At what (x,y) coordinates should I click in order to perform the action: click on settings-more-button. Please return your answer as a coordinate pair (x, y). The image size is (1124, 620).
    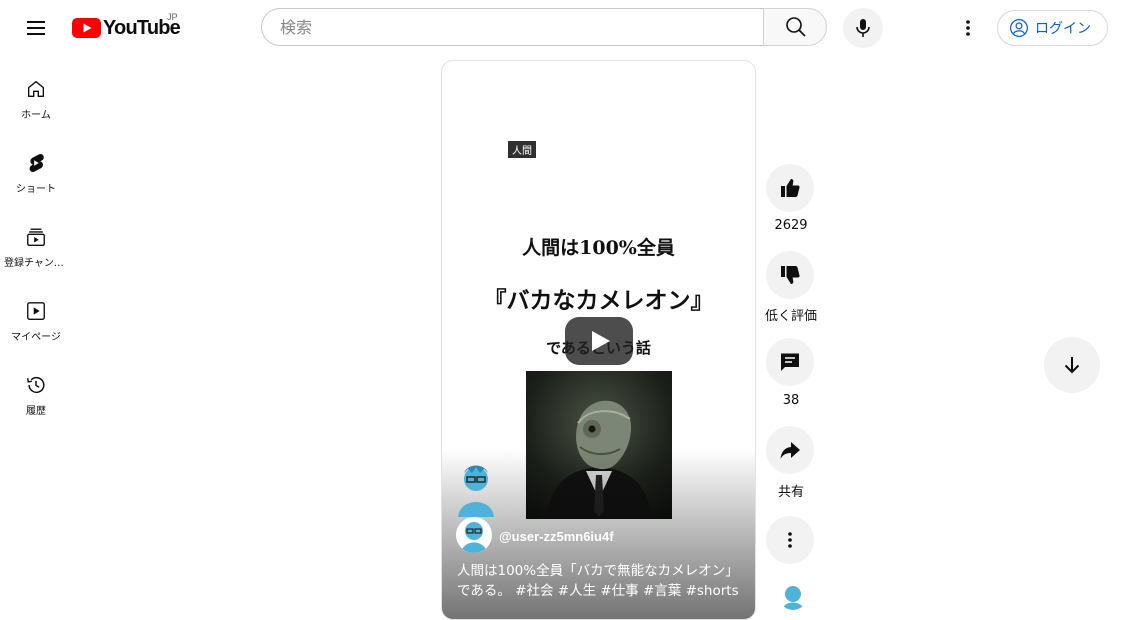
    Looking at the image, I should click on (968, 28).